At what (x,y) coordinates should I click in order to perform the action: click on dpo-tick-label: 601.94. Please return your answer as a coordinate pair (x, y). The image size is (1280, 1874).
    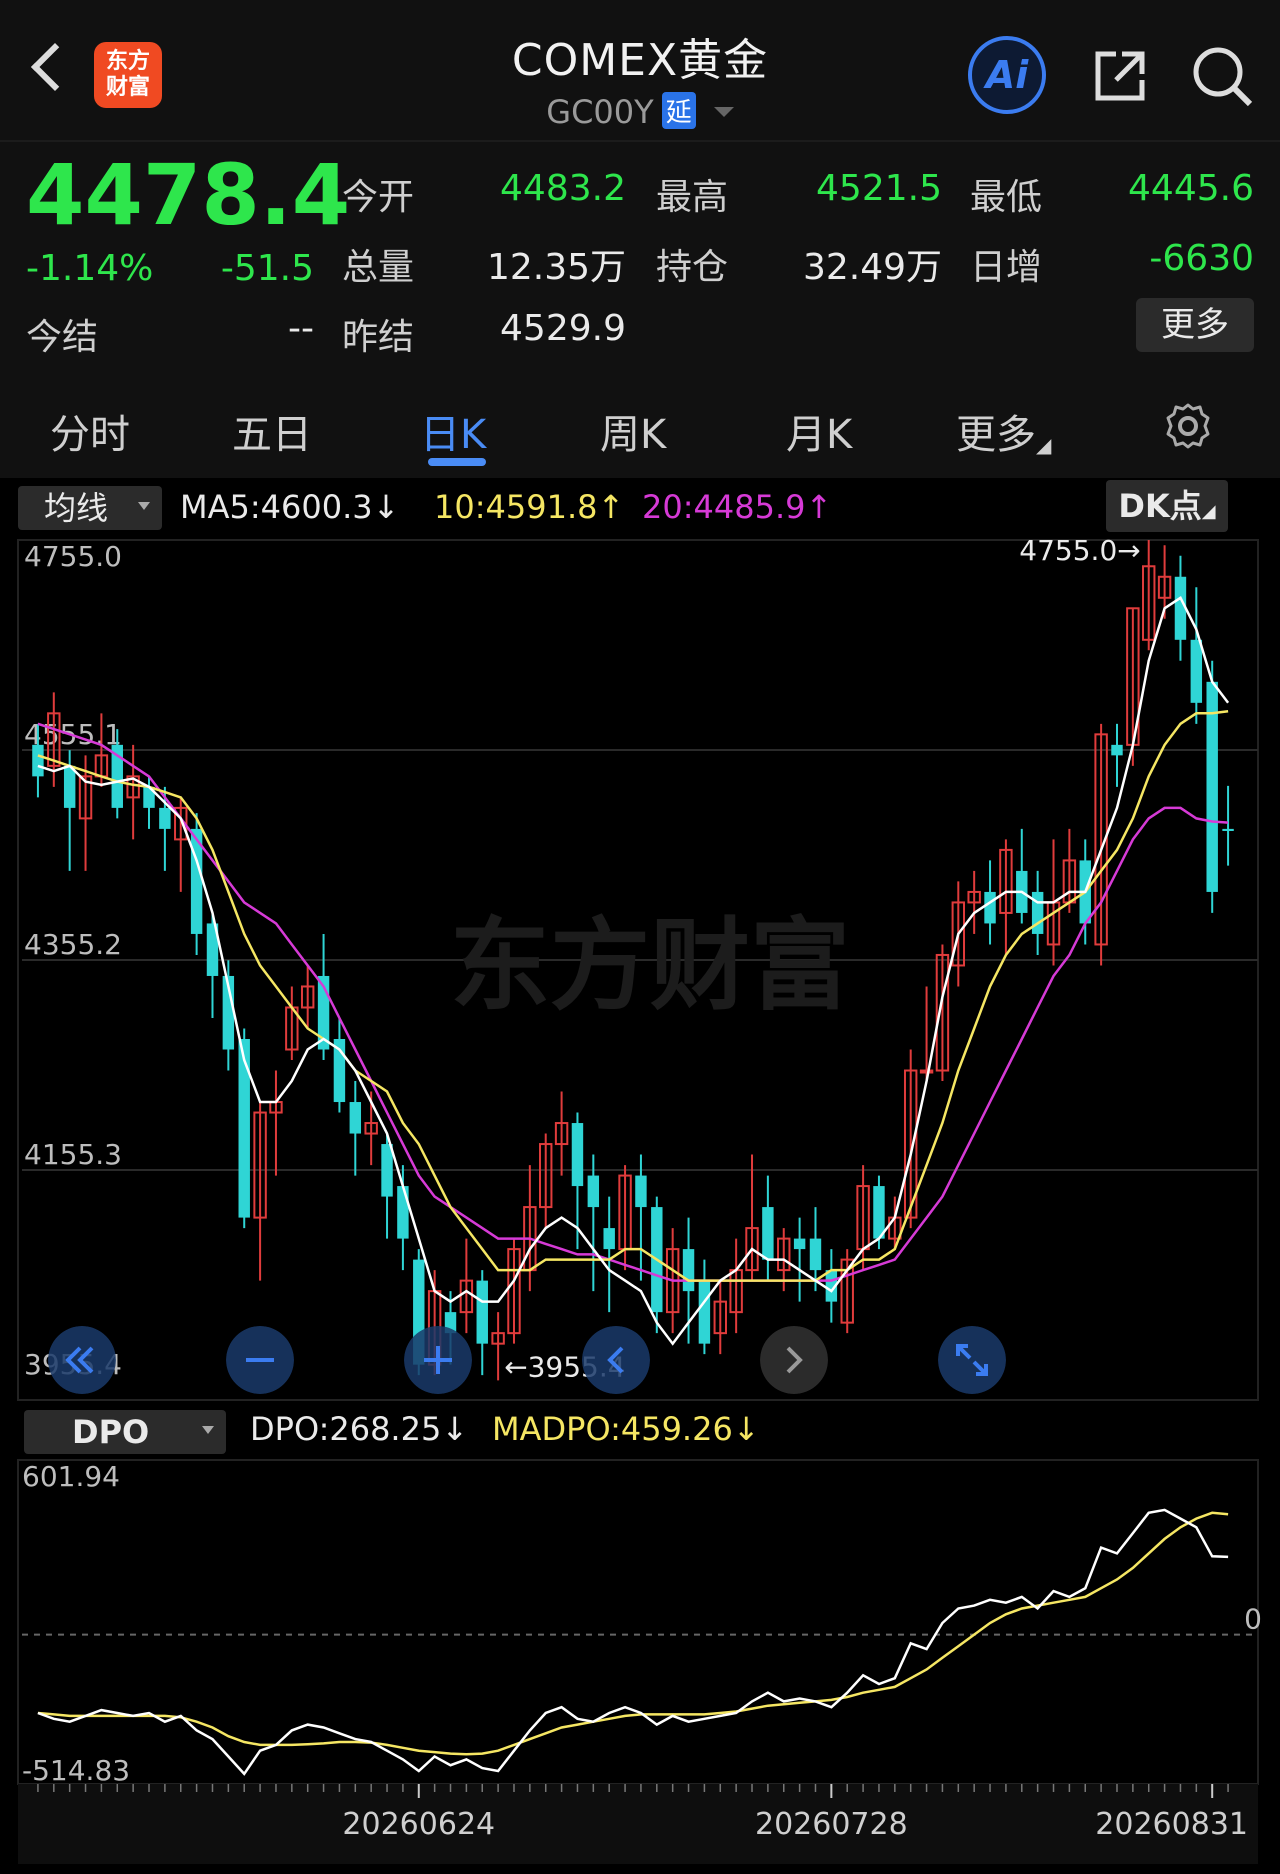
    Looking at the image, I should click on (71, 1476).